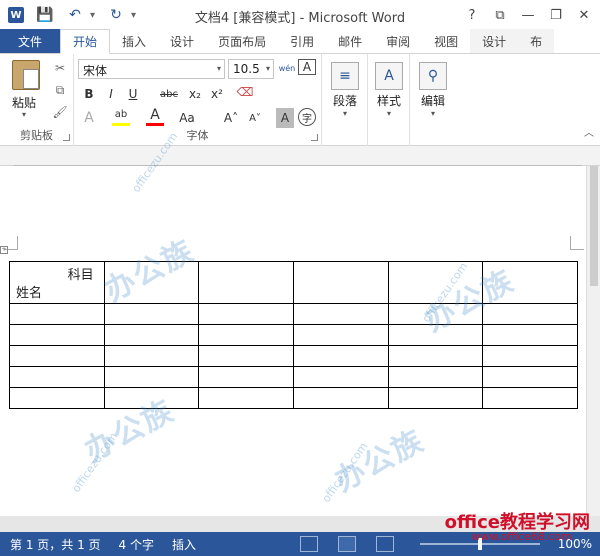 The image size is (600, 556). What do you see at coordinates (245, 92) in the screenshot?
I see `clear-formatting-icon: ⌫` at bounding box center [245, 92].